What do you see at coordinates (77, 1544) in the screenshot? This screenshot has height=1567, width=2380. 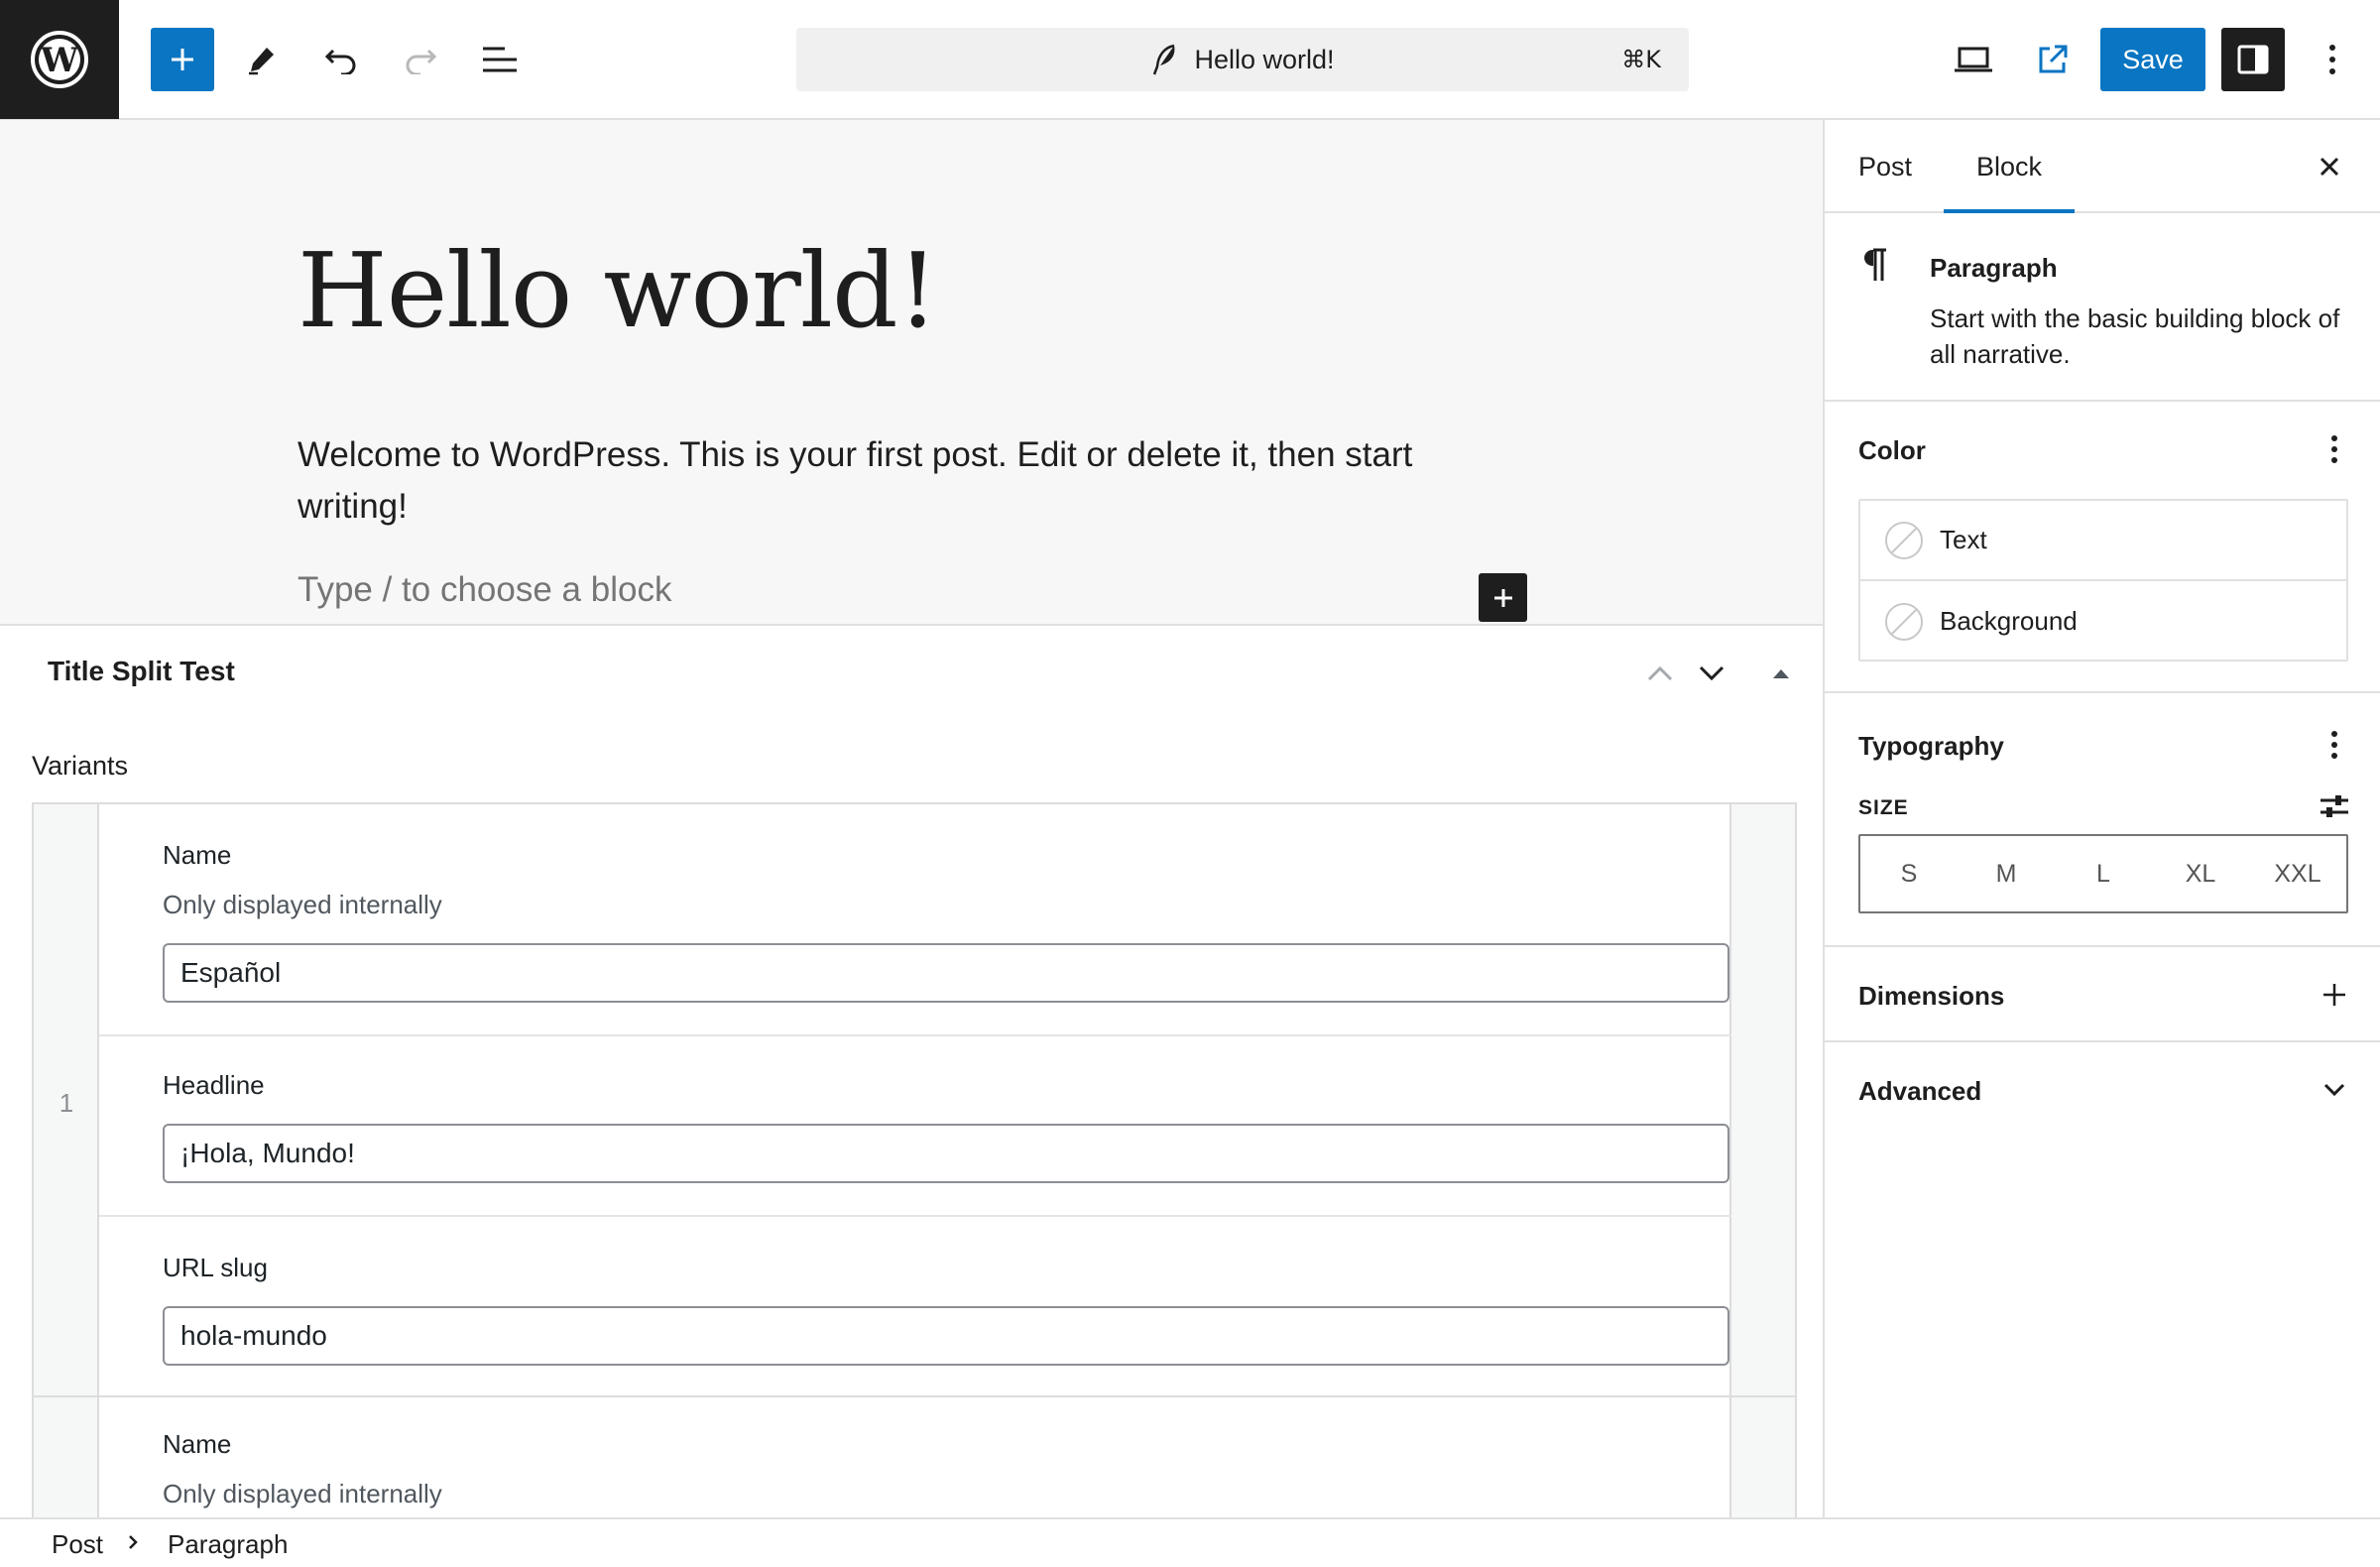 I see `breadcrumb-post: Post` at bounding box center [77, 1544].